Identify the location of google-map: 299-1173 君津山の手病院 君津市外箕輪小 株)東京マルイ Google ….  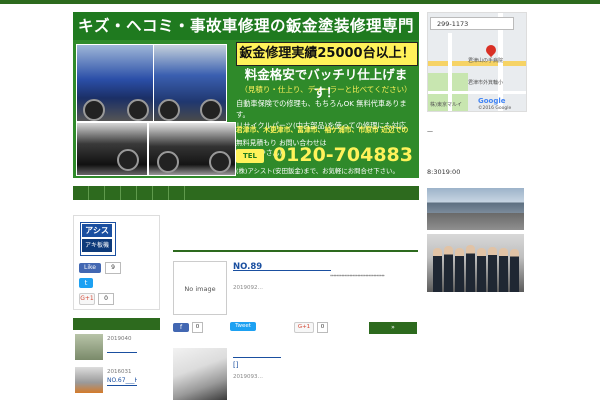
(477, 62).